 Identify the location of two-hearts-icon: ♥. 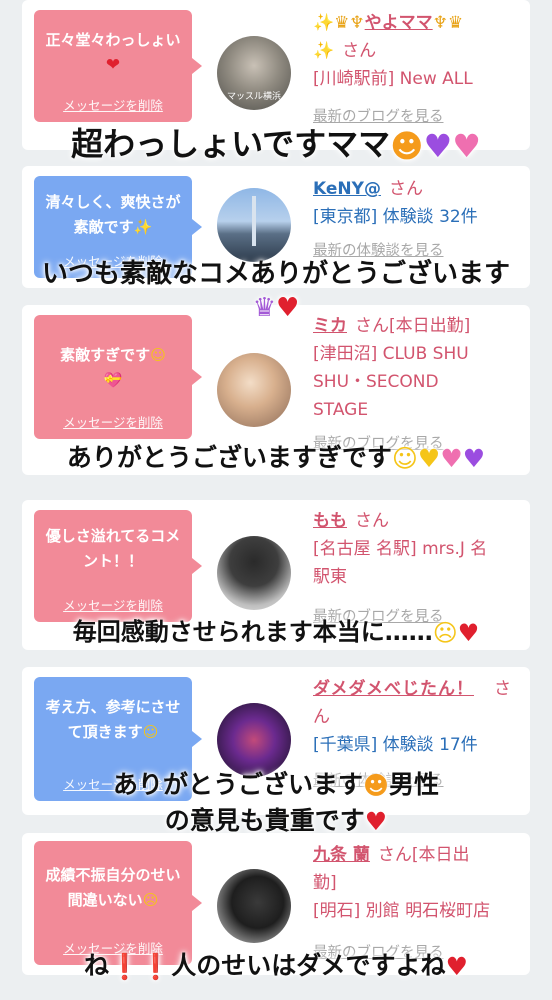
(451, 458).